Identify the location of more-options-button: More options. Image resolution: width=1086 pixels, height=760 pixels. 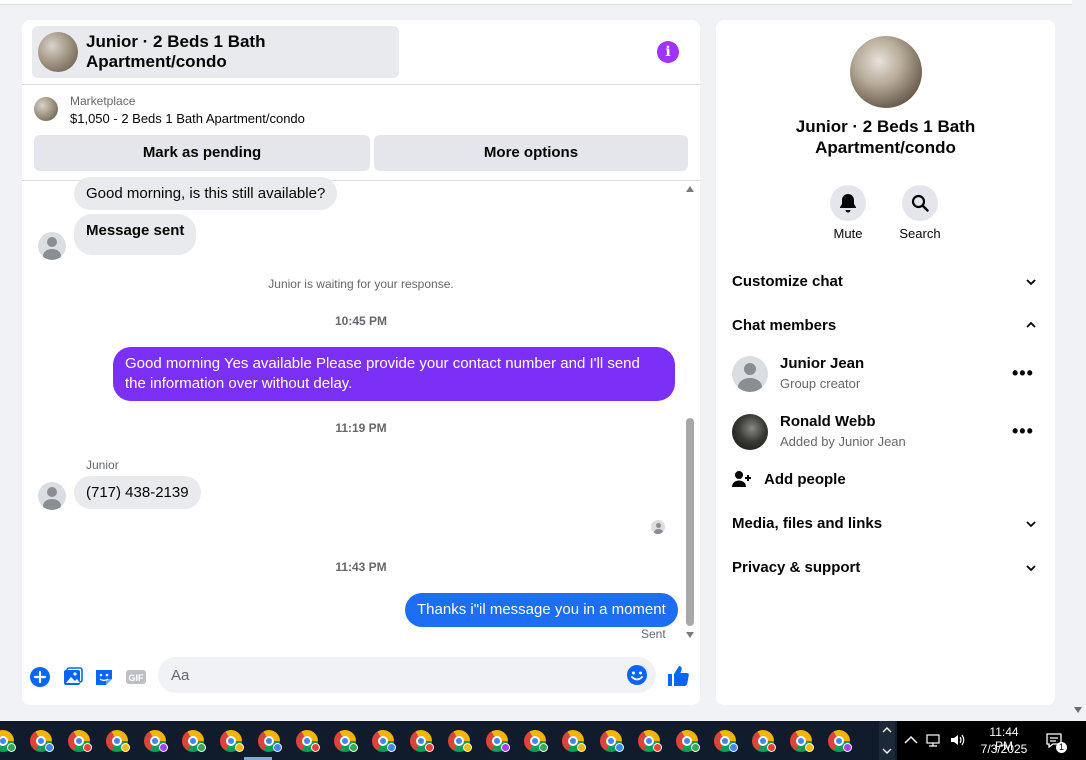
(531, 153).